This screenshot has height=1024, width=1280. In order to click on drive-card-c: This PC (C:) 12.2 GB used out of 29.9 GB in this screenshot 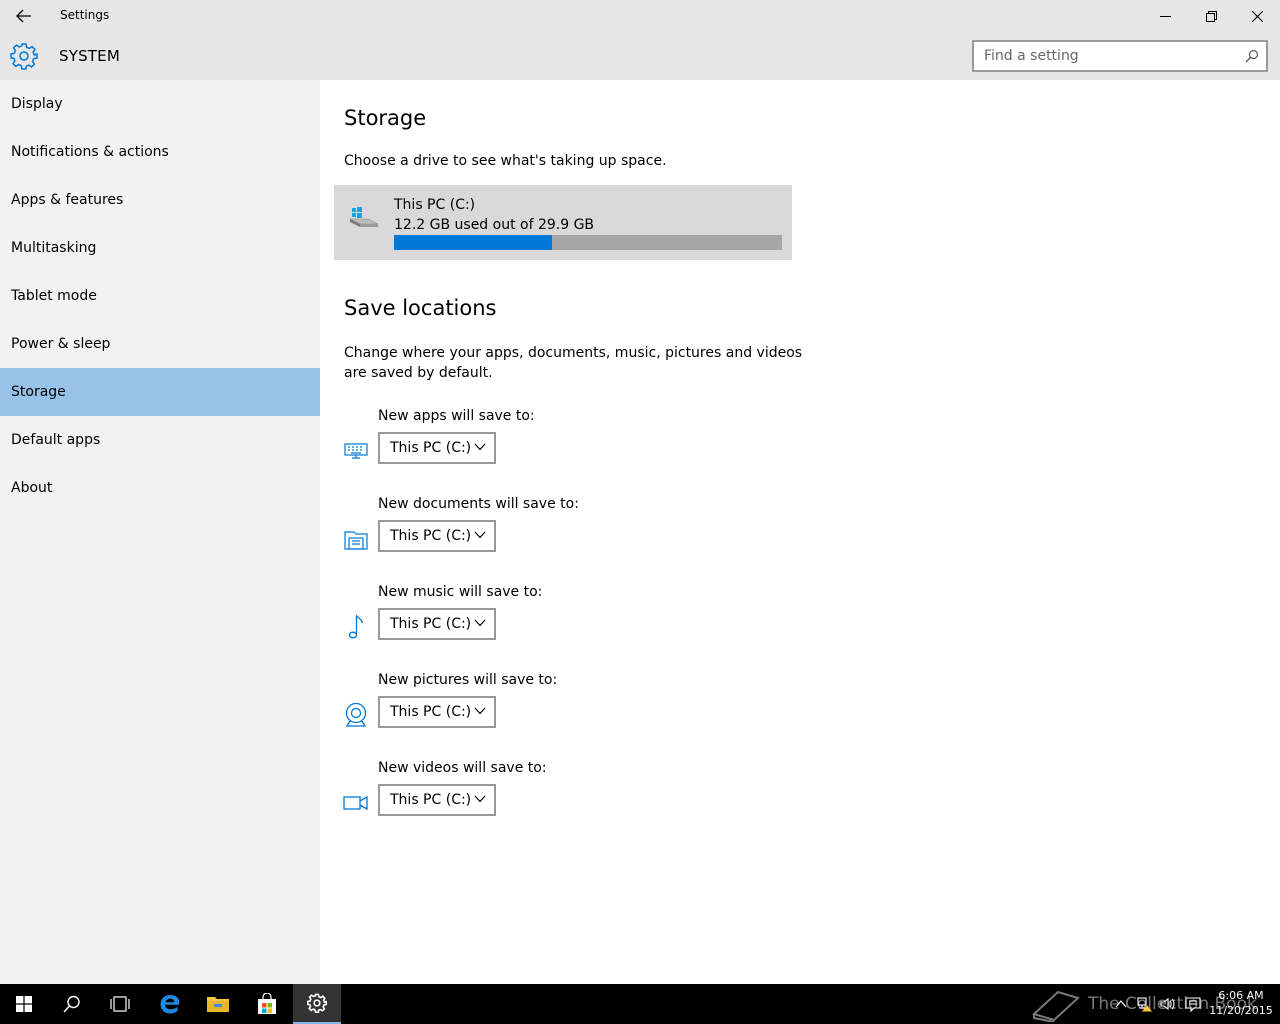, I will do `click(563, 222)`.